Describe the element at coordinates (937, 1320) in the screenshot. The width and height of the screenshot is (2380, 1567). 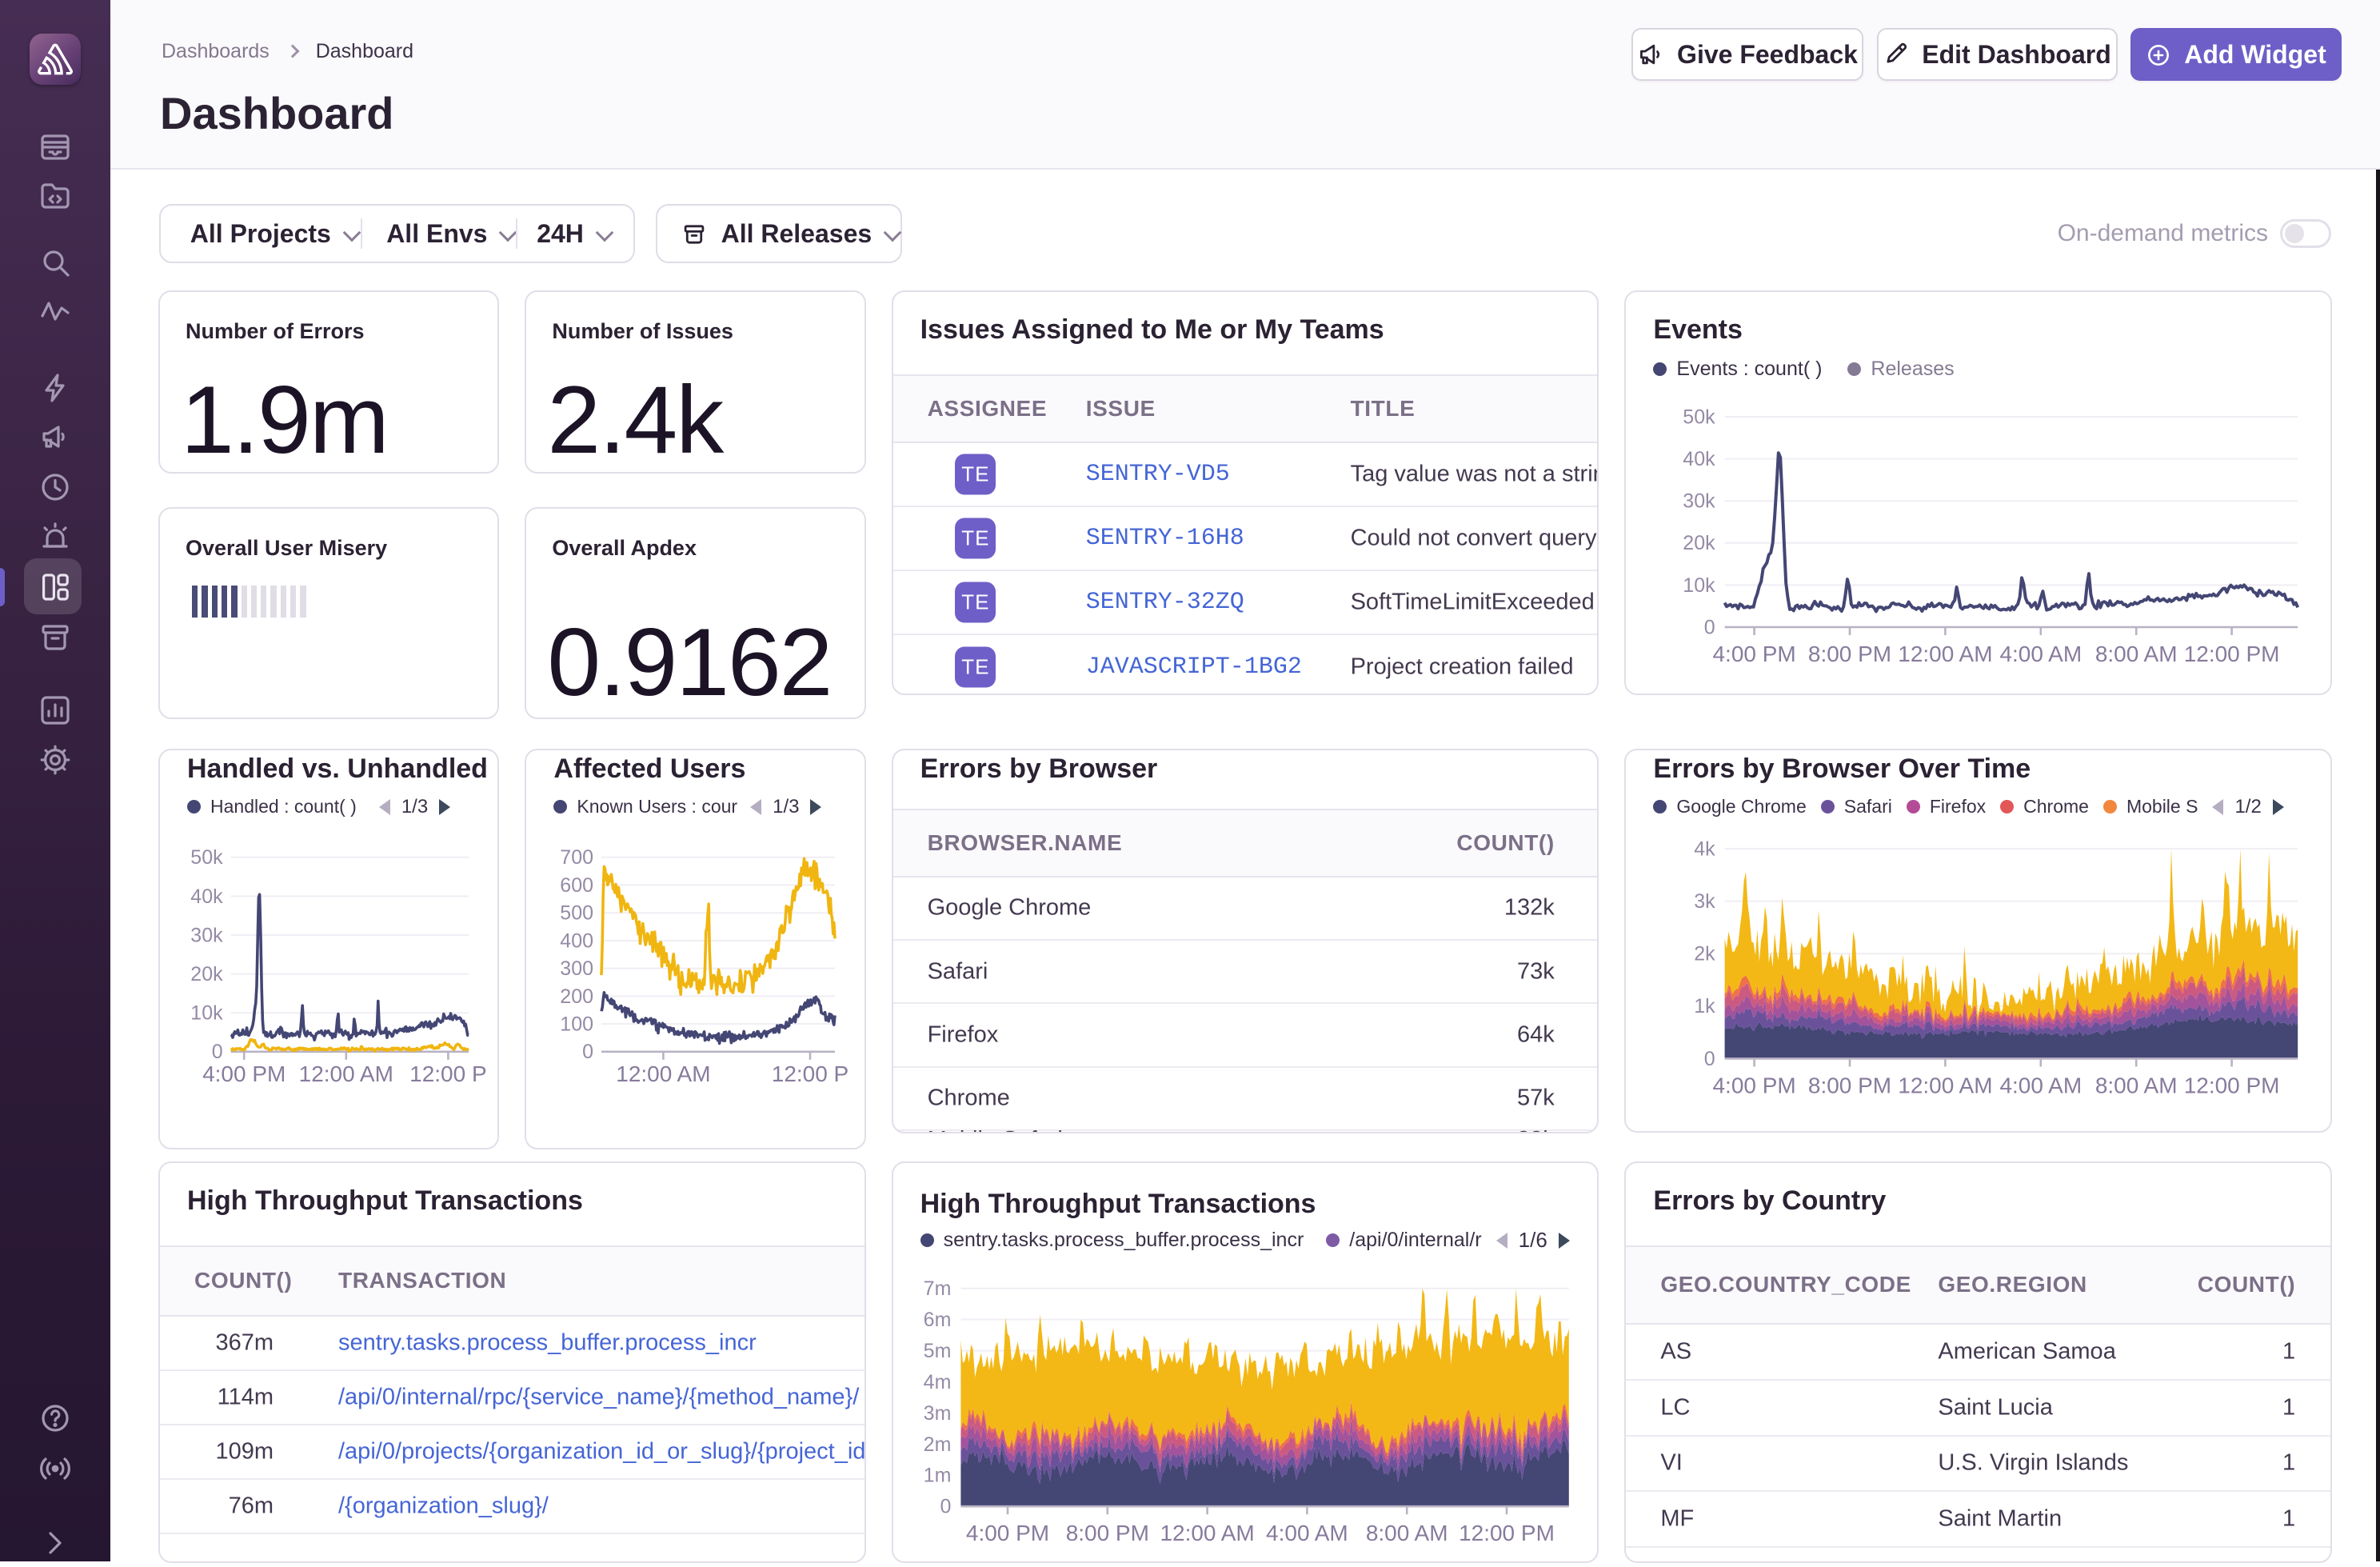
I see `svg-text: 6m` at that location.